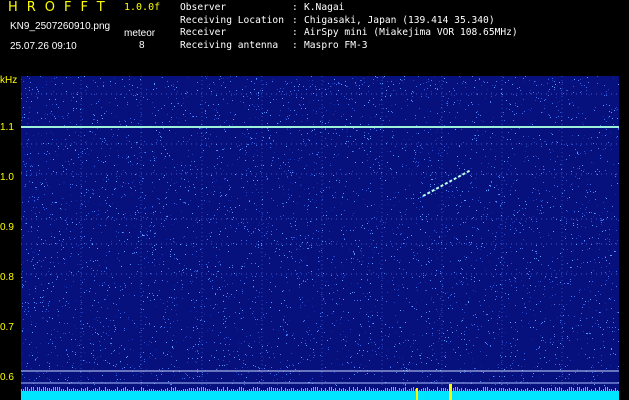 The width and height of the screenshot is (629, 400). I want to click on file-name: KN9_2507260910.png, so click(60, 26).